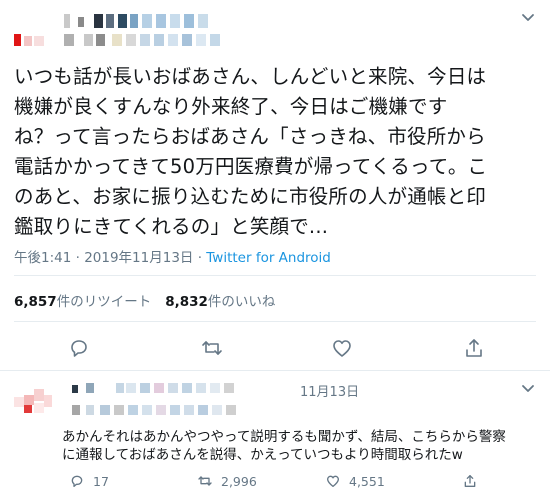 The image size is (550, 492). Describe the element at coordinates (231, 106) in the screenshot. I see `tweet-text-line: 機嫌が良くすんなり外来終了、今日はご機嫌です` at that location.